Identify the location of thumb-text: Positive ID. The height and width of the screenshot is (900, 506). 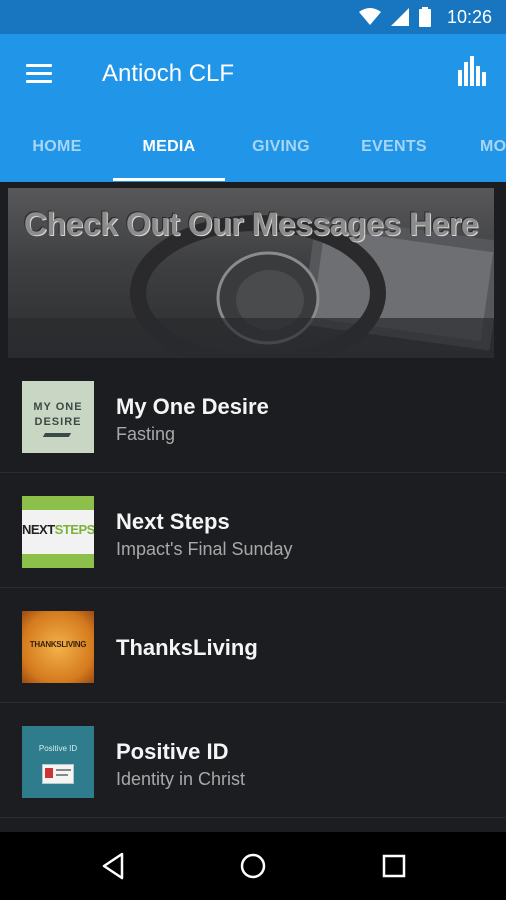
(58, 748).